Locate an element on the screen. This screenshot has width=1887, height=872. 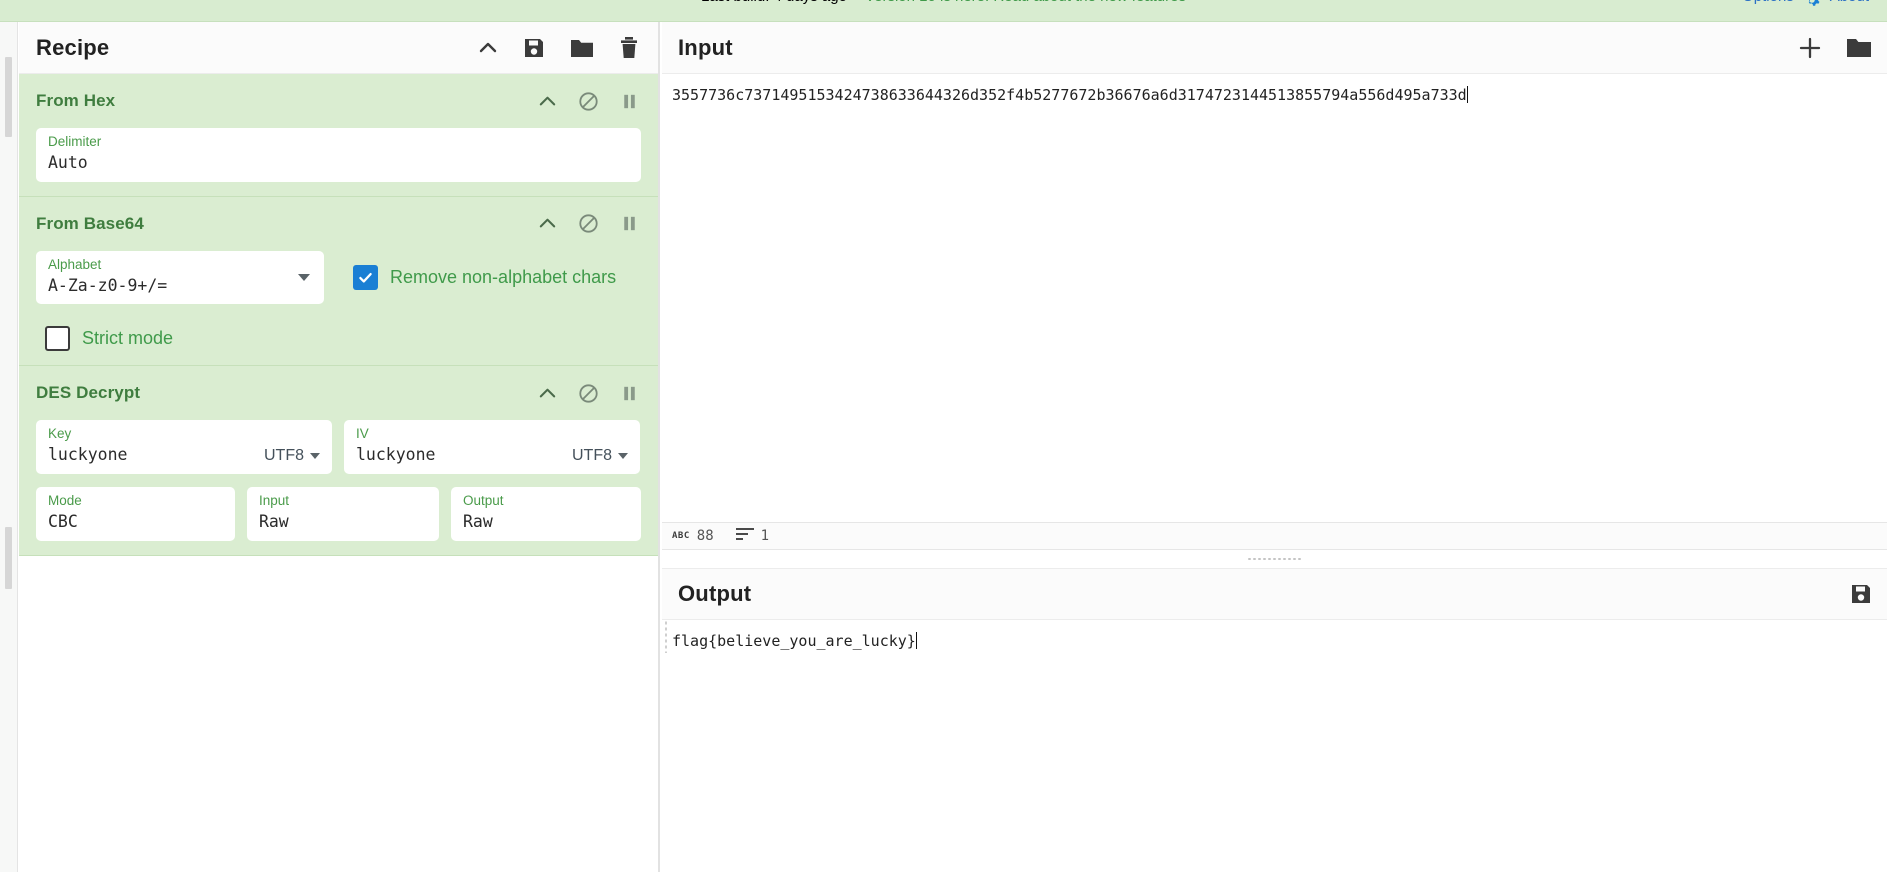
checkbox-unchecked-icon is located at coordinates (57, 339).